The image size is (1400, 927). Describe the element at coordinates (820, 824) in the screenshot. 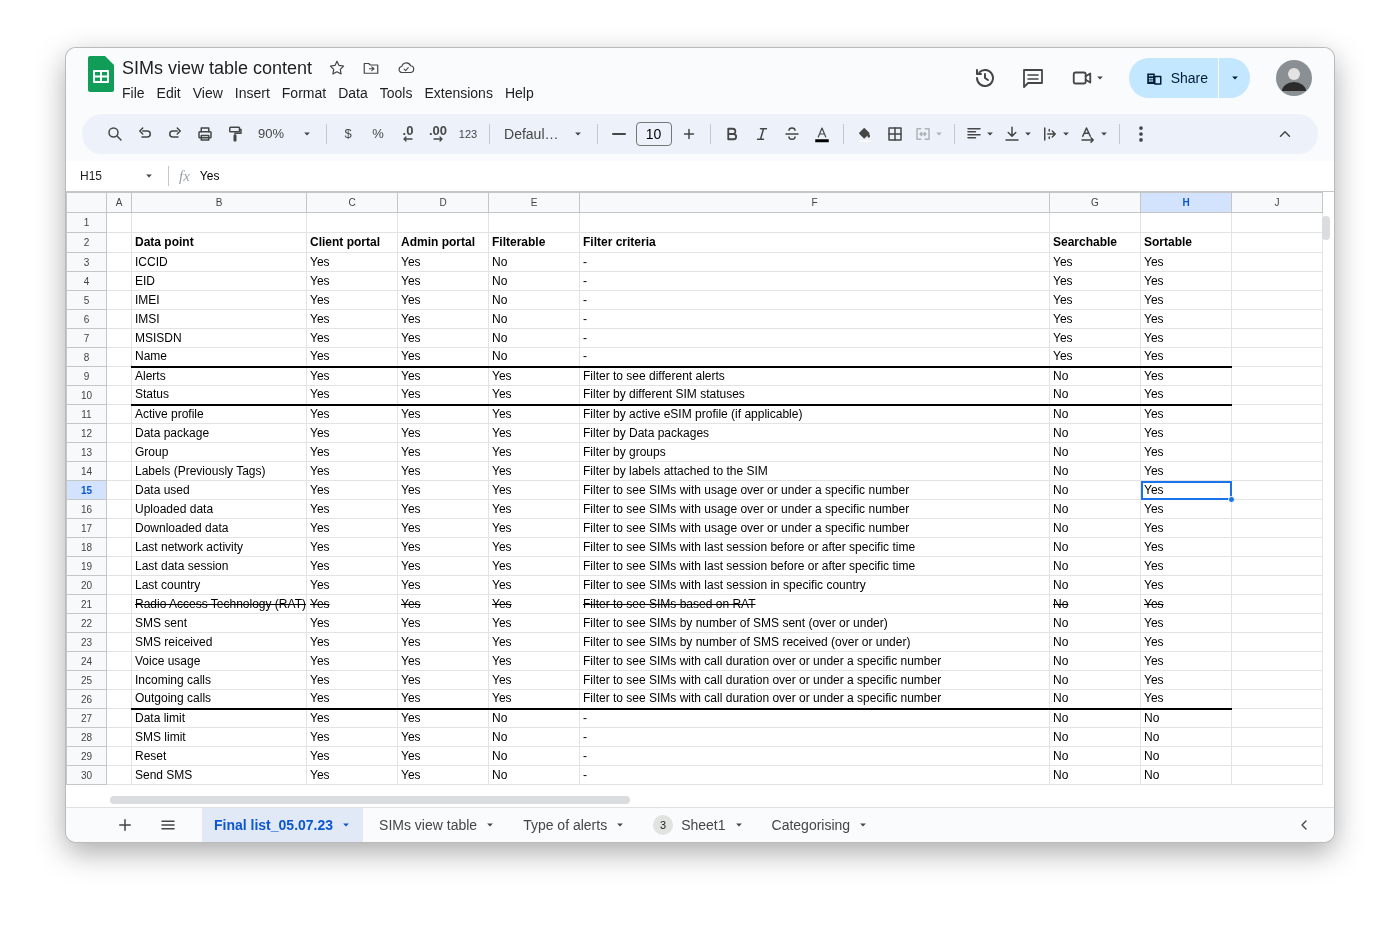

I see `sheet-tab: Categorising` at that location.